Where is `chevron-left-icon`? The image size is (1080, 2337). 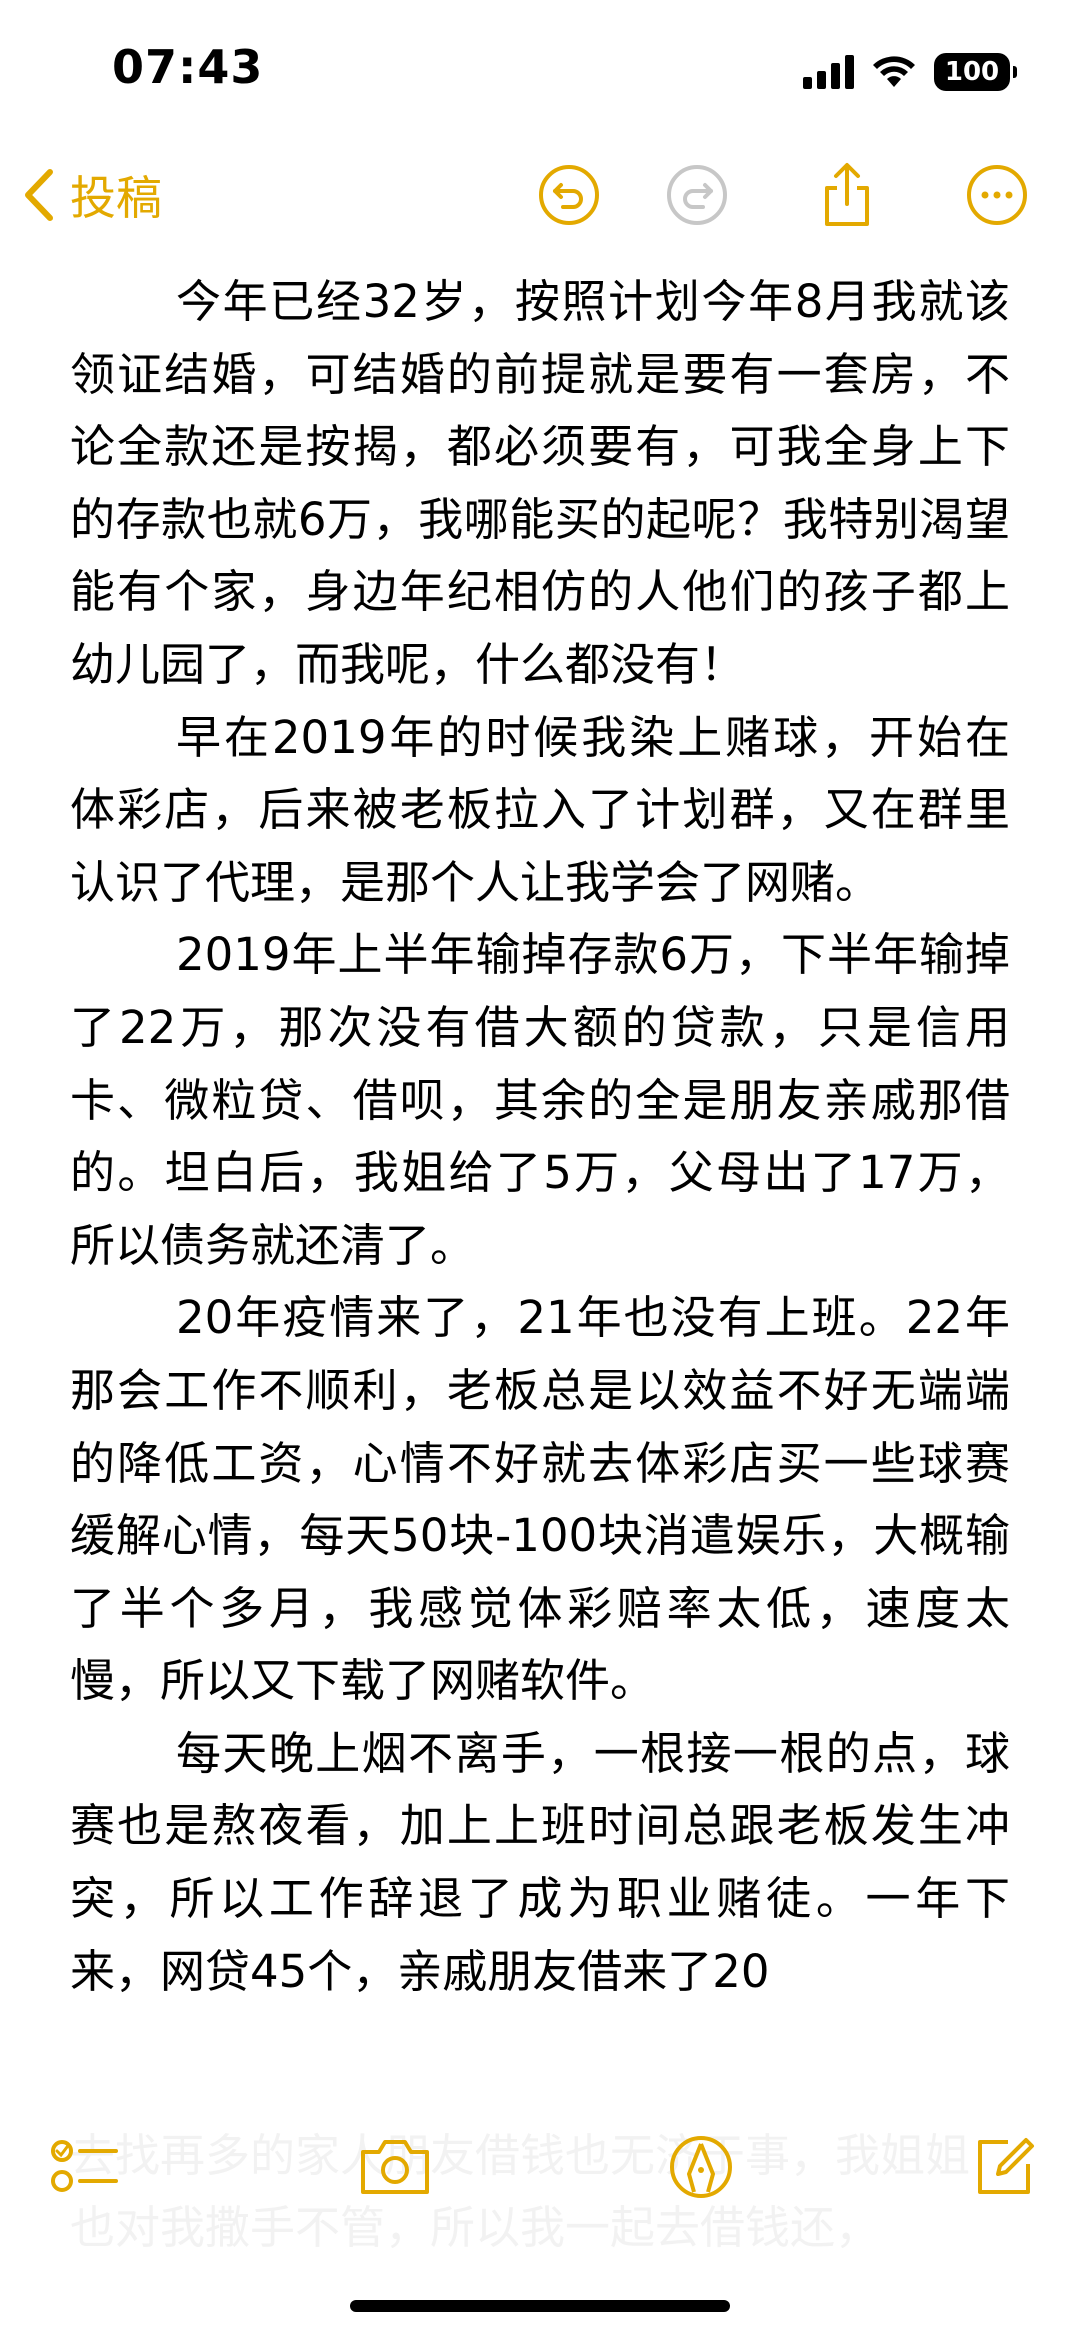 chevron-left-icon is located at coordinates (39, 195).